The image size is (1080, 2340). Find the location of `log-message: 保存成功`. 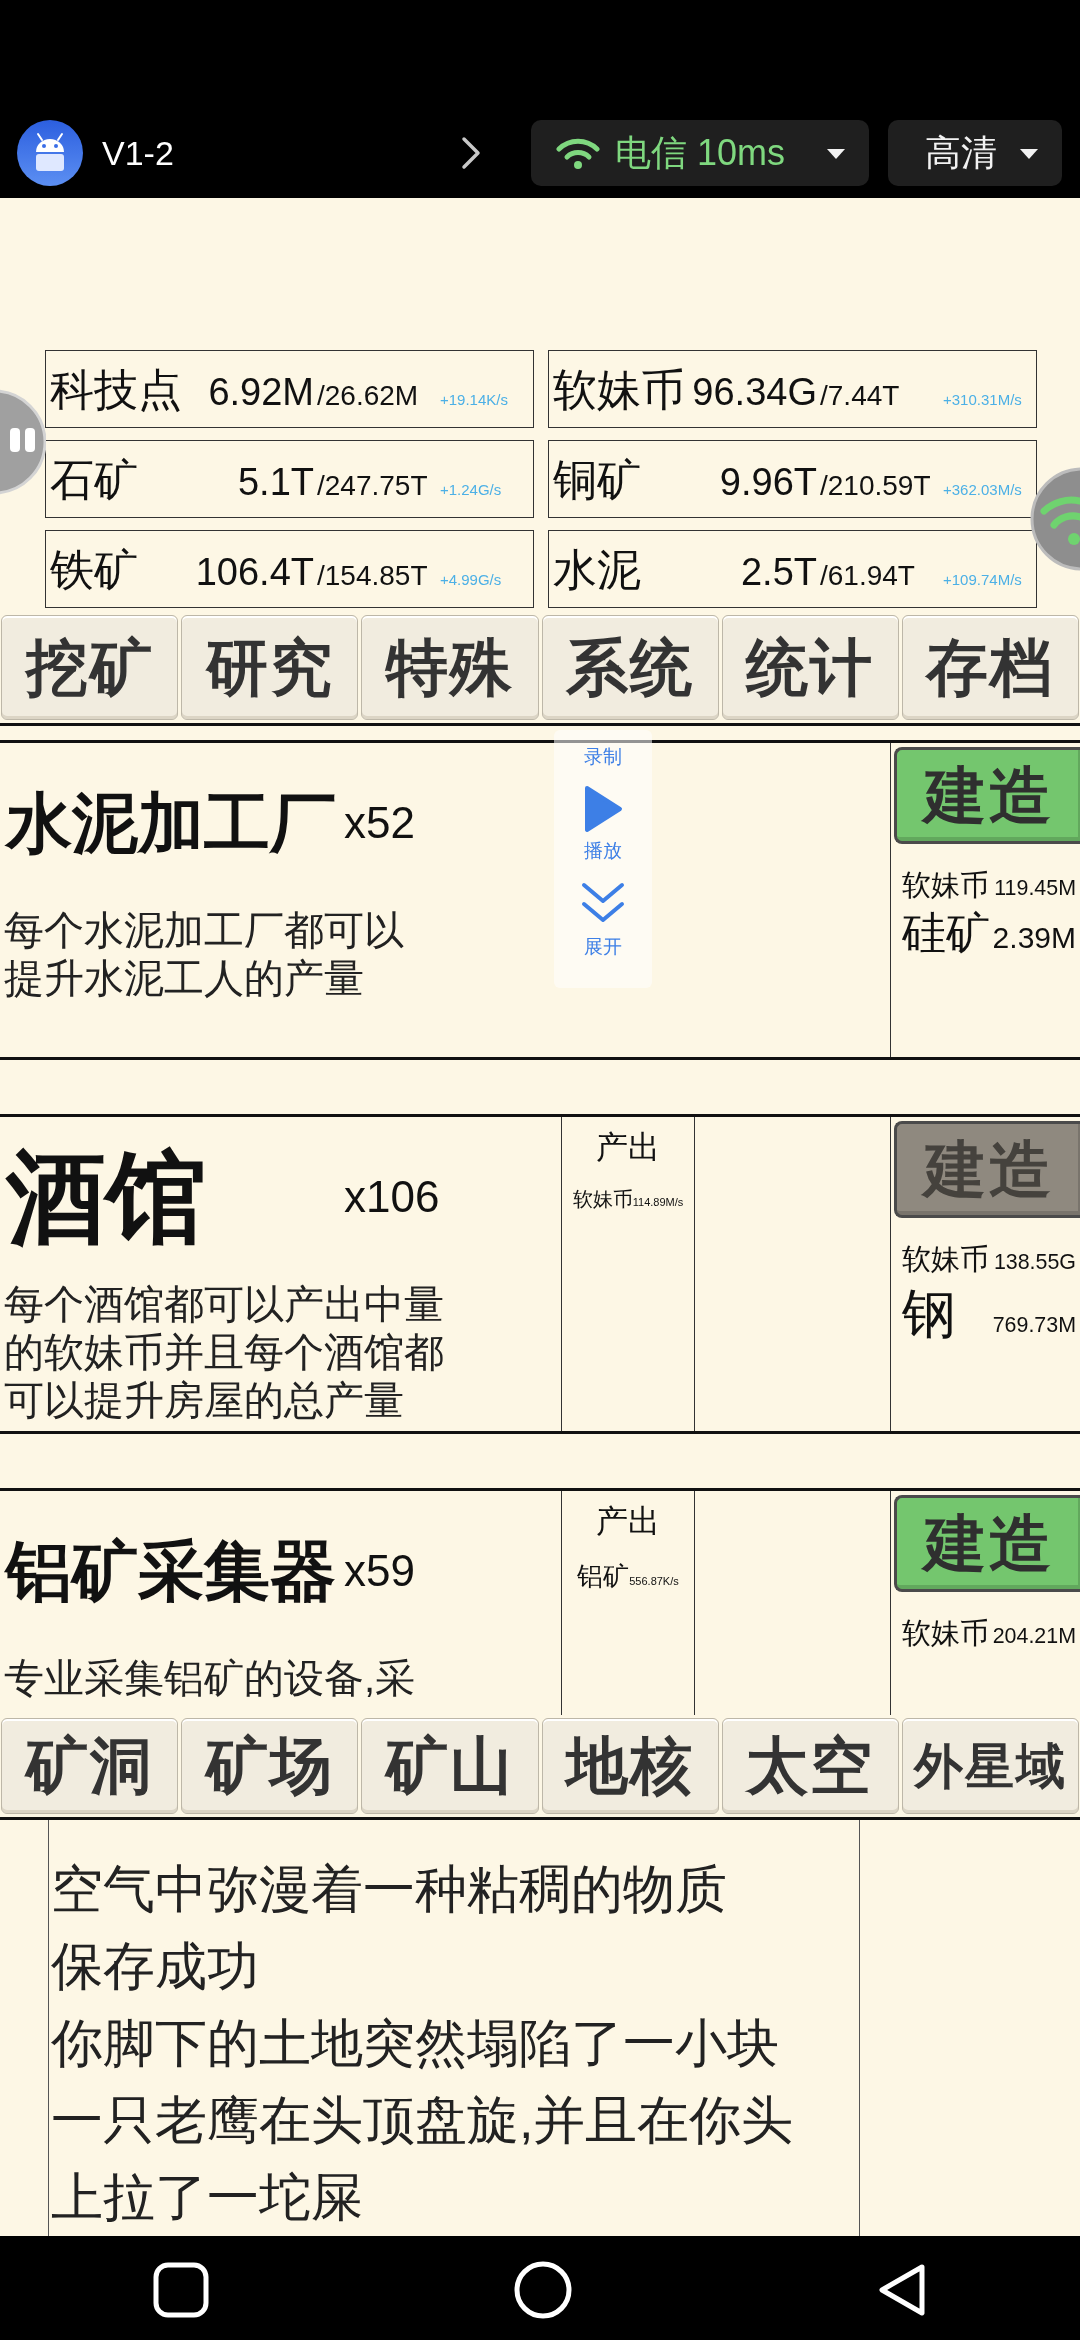

log-message: 保存成功 is located at coordinates (155, 1966).